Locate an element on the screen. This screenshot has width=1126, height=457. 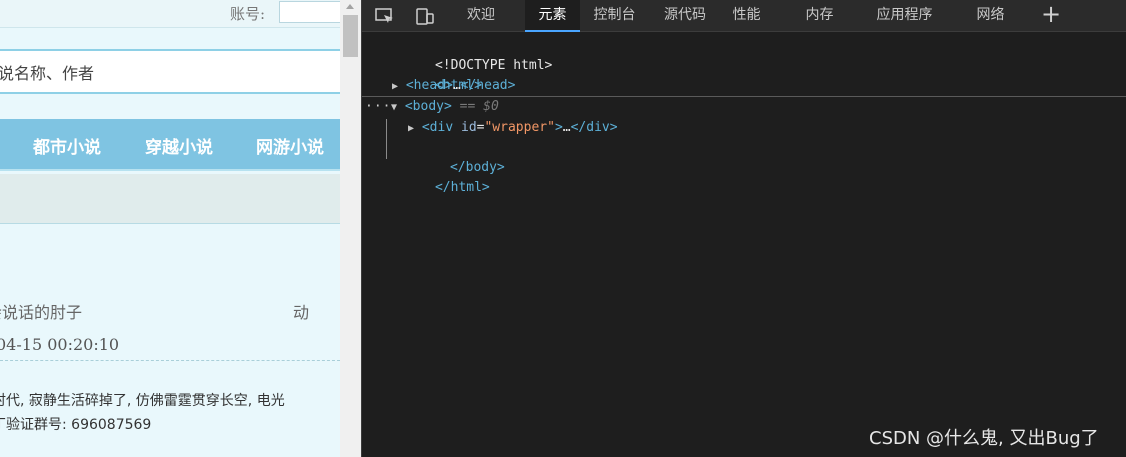
dashed-divider is located at coordinates (170, 360).